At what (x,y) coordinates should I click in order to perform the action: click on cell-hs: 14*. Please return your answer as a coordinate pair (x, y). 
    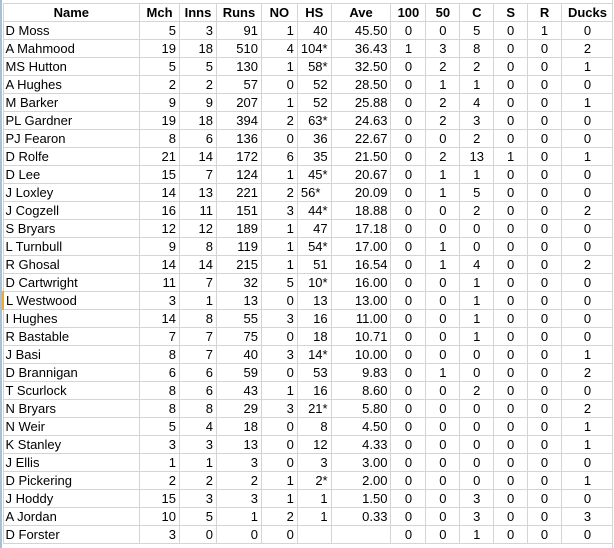
    Looking at the image, I should click on (314, 354).